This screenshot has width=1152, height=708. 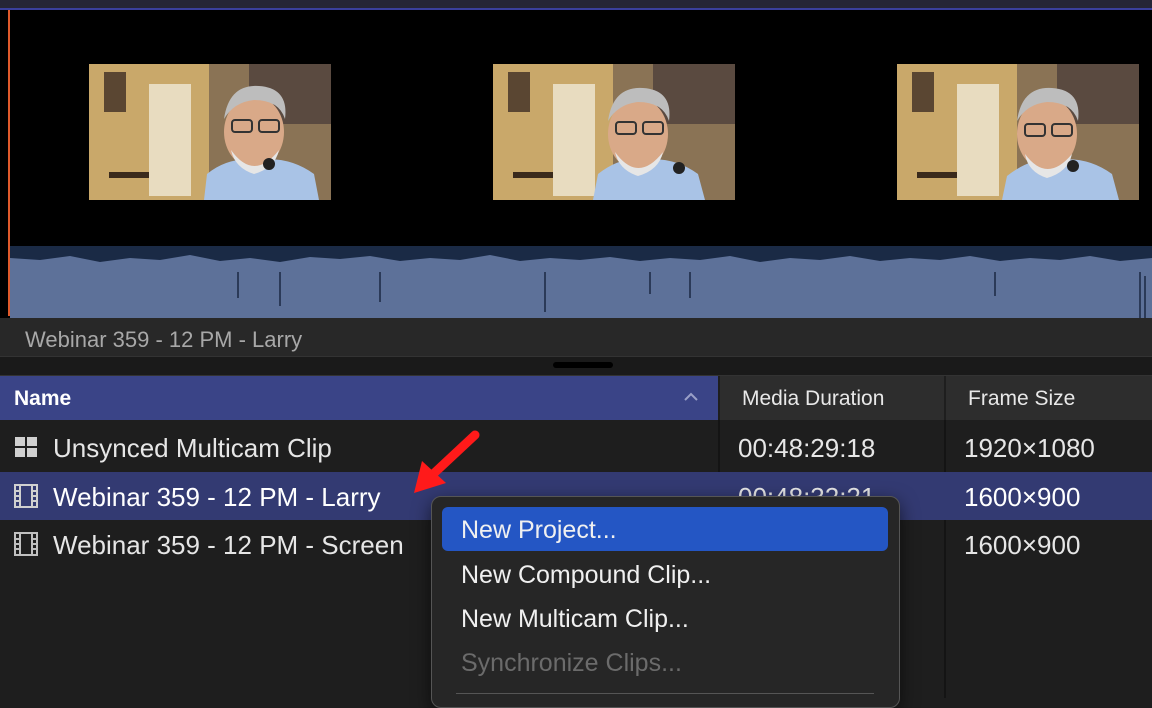 What do you see at coordinates (359, 398) in the screenshot?
I see `column-header-name: Name` at bounding box center [359, 398].